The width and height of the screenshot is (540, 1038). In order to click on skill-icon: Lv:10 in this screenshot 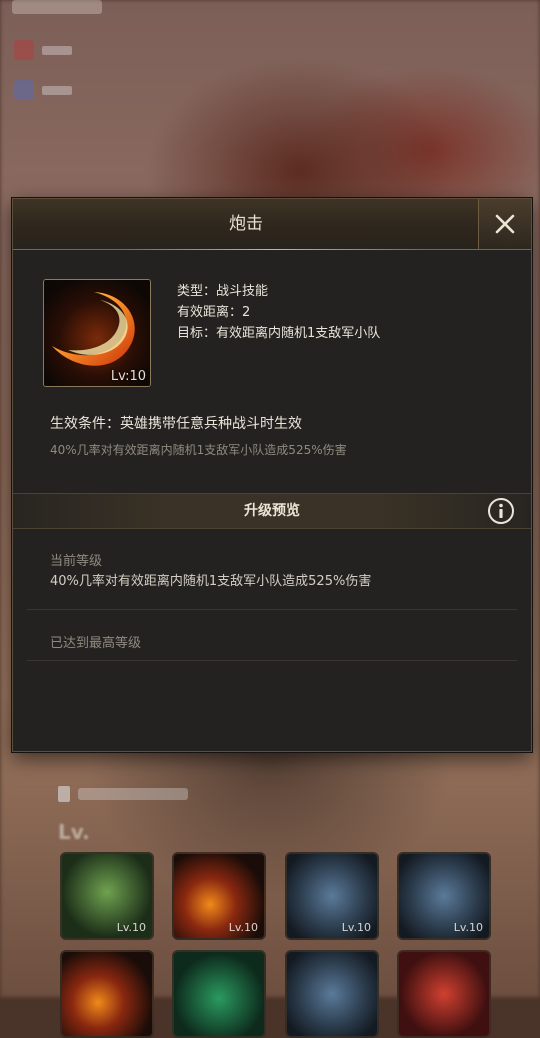, I will do `click(97, 333)`.